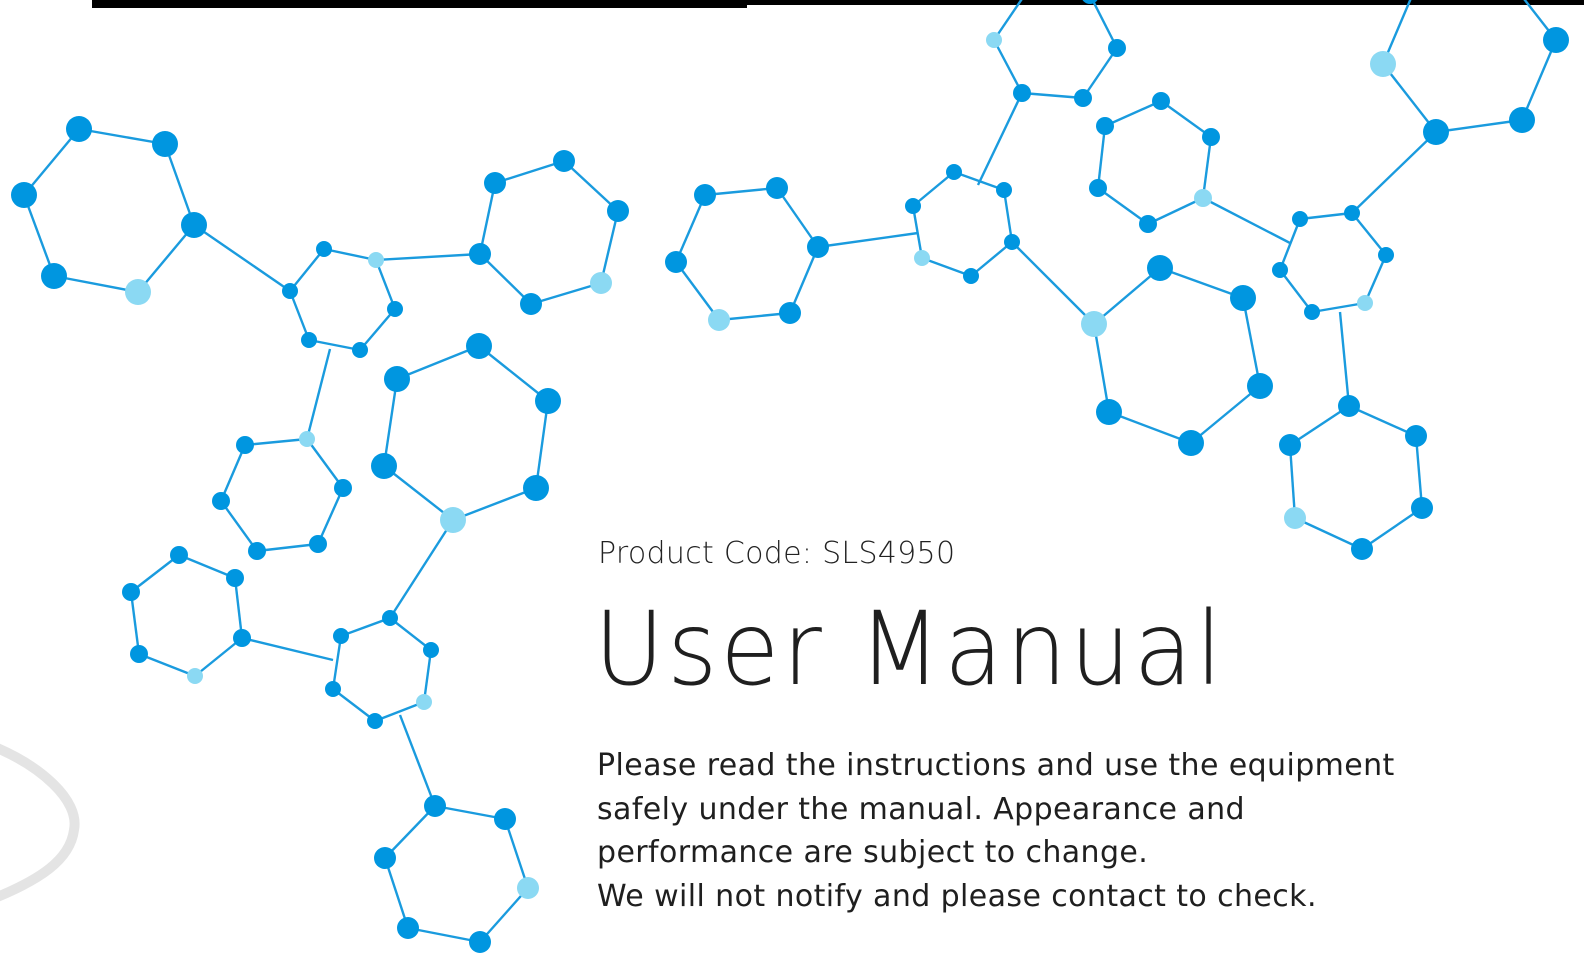  I want to click on notice-line: performance are subject to change., so click(873, 852).